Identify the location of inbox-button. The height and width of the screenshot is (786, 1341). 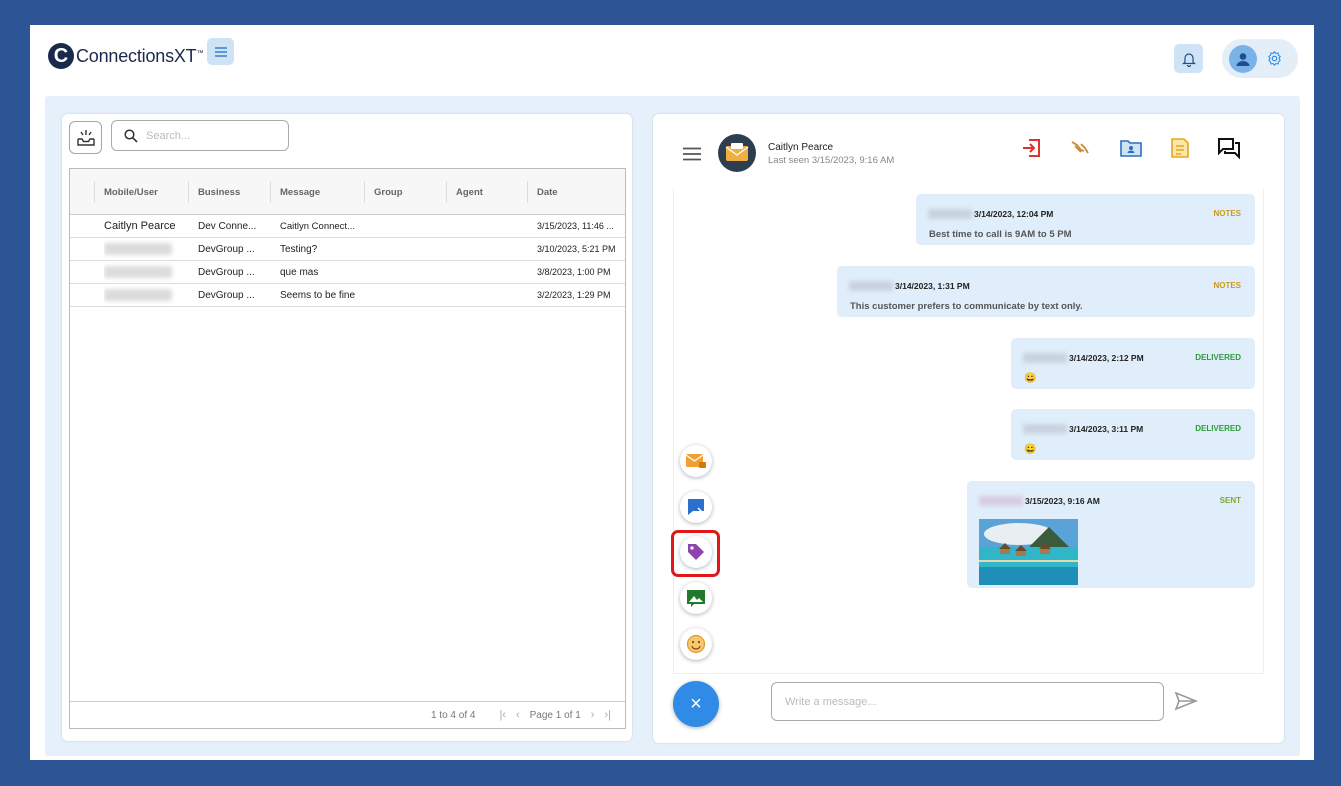
(85, 137).